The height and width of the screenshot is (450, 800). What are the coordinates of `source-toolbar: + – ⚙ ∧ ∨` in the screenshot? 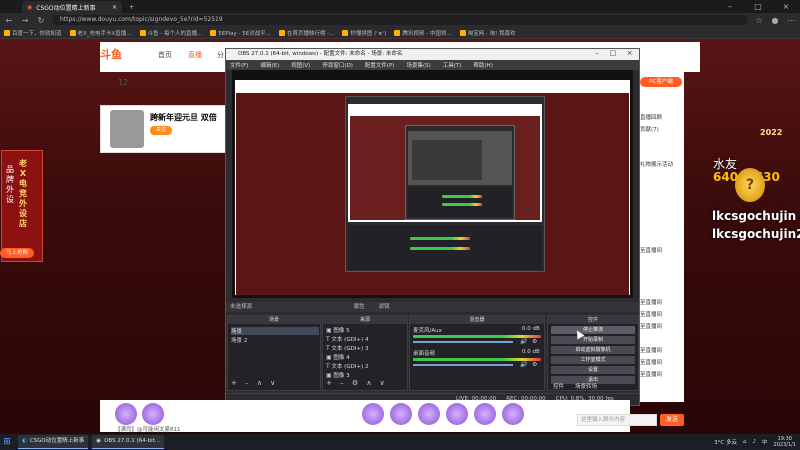 It's located at (357, 383).